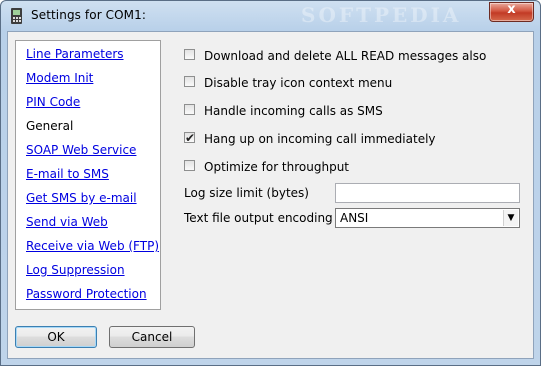 This screenshot has height=366, width=541. I want to click on checkbox-checked: ✔, so click(189, 138).